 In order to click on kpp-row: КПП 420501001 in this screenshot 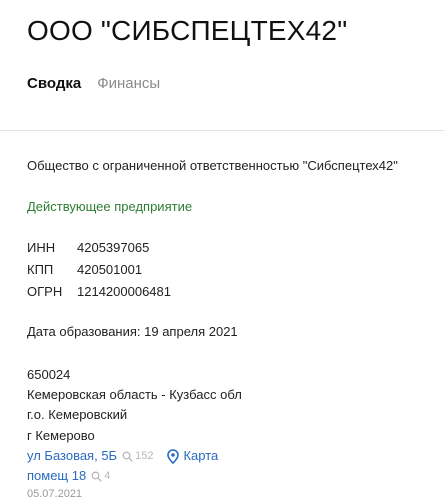, I will do `click(84, 270)`.